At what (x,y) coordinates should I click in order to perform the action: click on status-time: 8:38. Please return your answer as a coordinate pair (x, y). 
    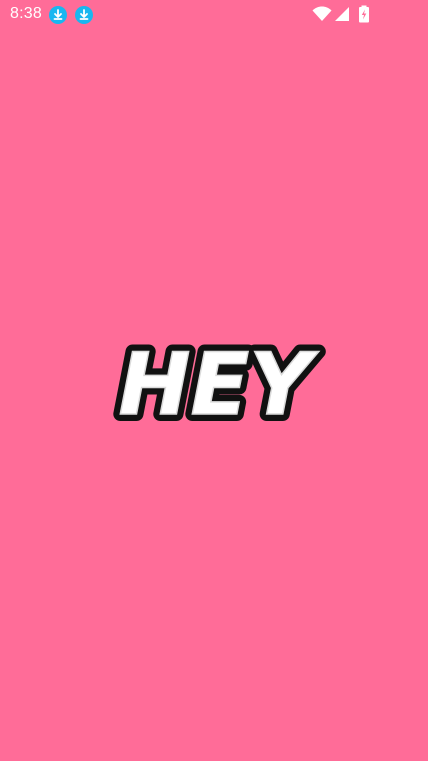
    Looking at the image, I should click on (26, 13).